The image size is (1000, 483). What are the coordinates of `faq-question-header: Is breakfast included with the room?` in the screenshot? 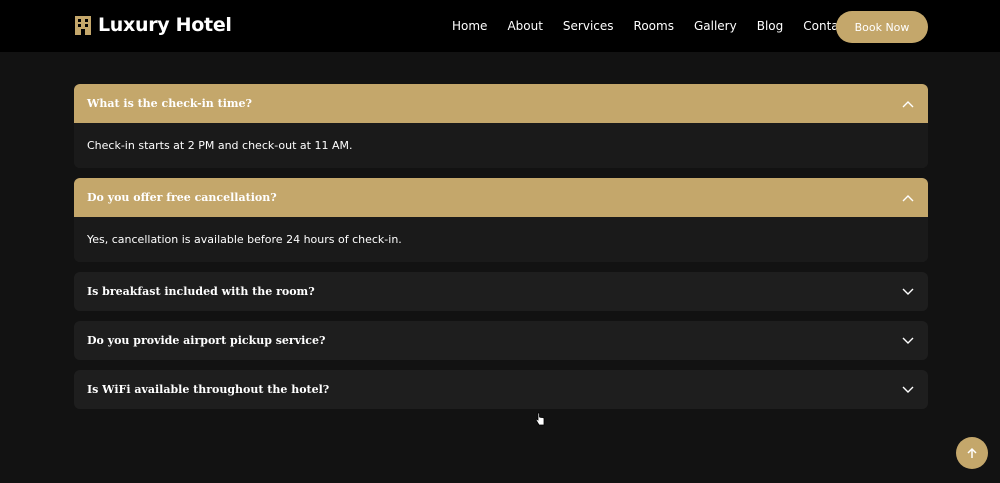 It's located at (501, 291).